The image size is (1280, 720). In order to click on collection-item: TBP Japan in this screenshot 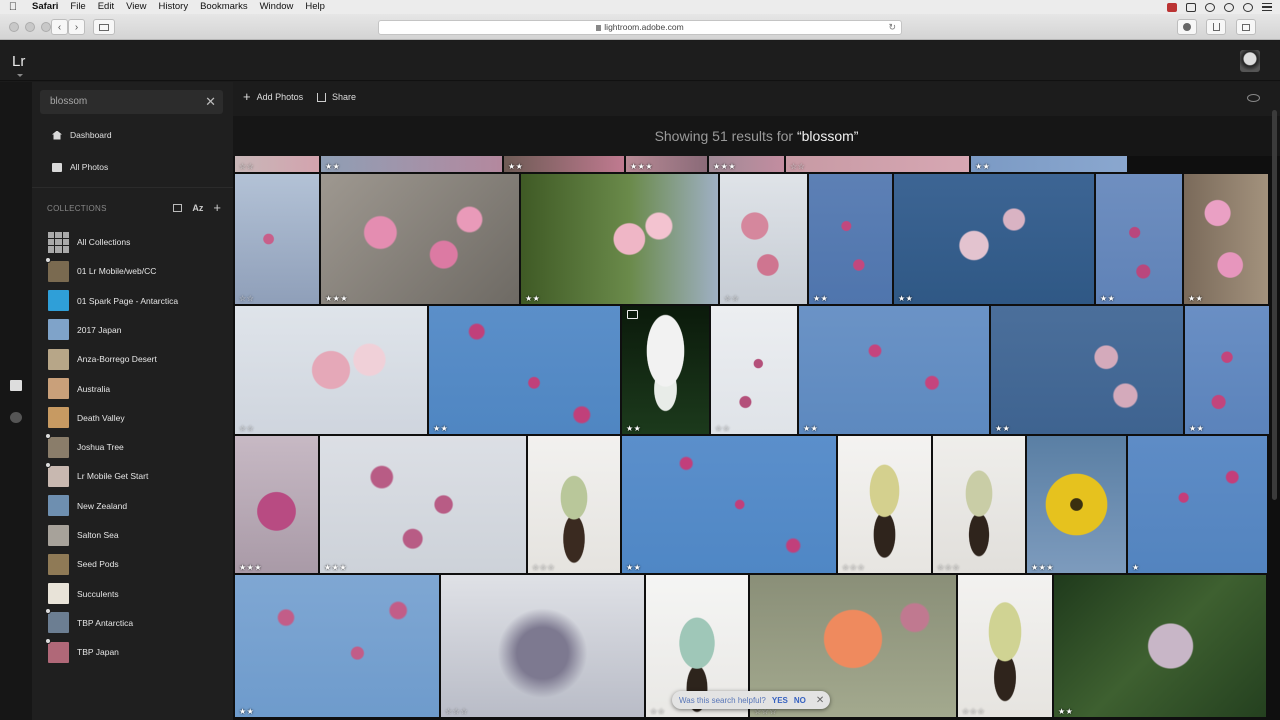, I will do `click(82, 650)`.